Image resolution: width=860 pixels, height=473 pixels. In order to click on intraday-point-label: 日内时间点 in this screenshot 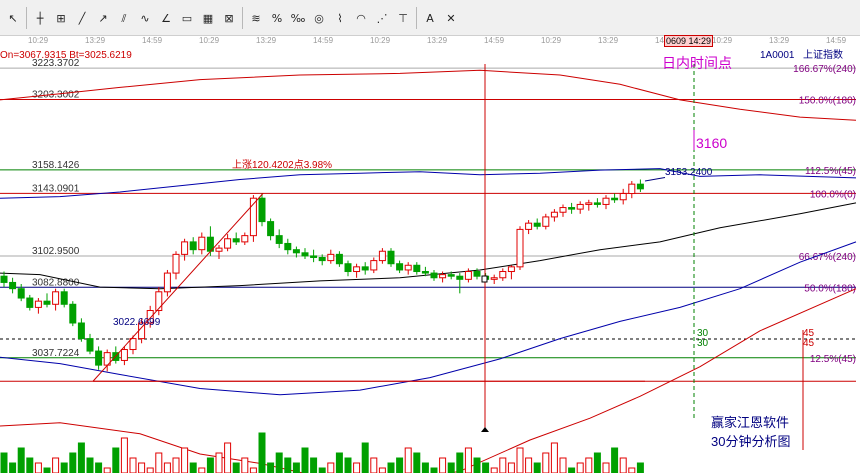, I will do `click(697, 63)`.